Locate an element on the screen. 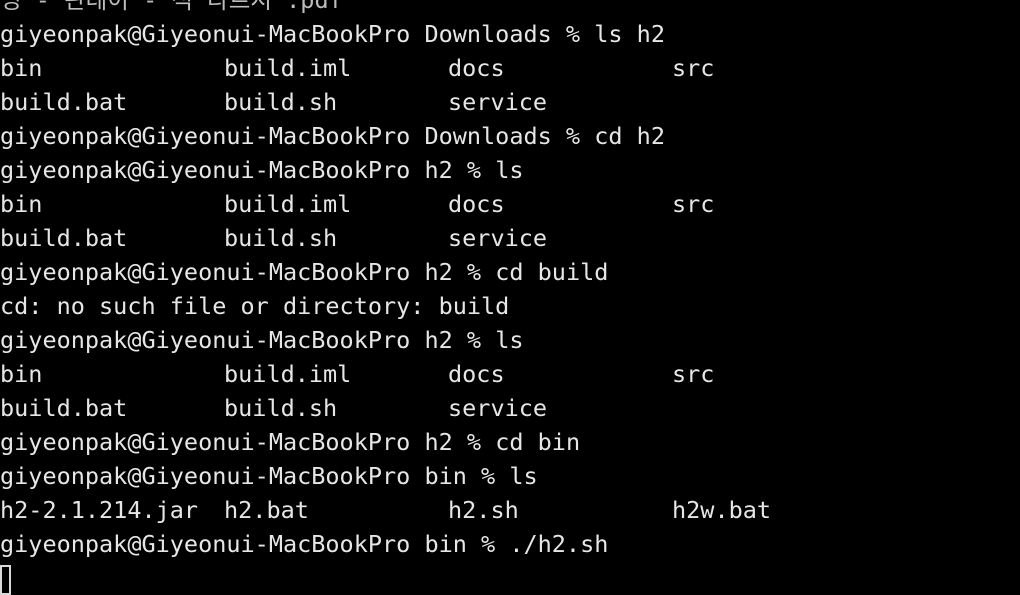 This screenshot has height=595, width=1020. listing-row: h2-2.1.214.jar h2.bat h2.sh h2w.bat is located at coordinates (510, 510).